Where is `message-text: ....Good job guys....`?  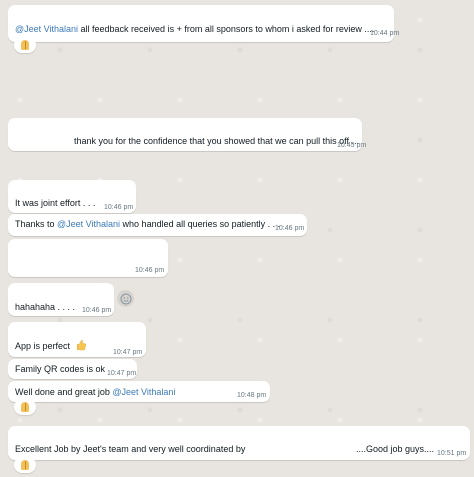
message-text: ....Good job guys.... is located at coordinates (395, 449).